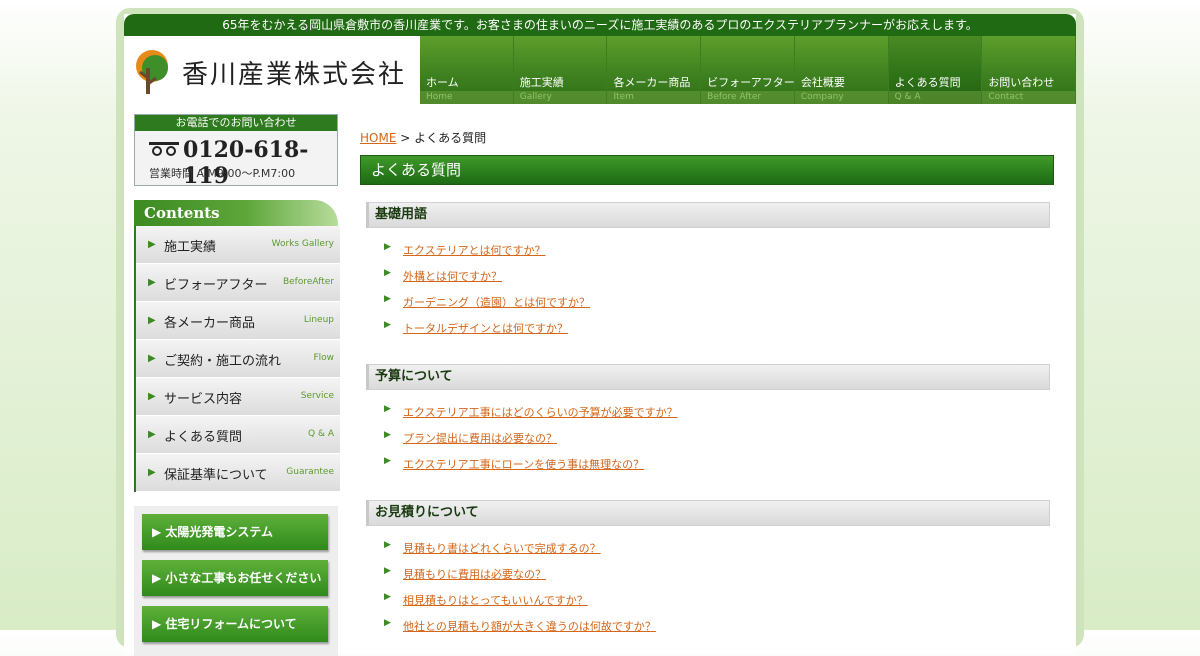  I want to click on list-item: ▶ 見積もりに費用は必要なの？, so click(708, 573).